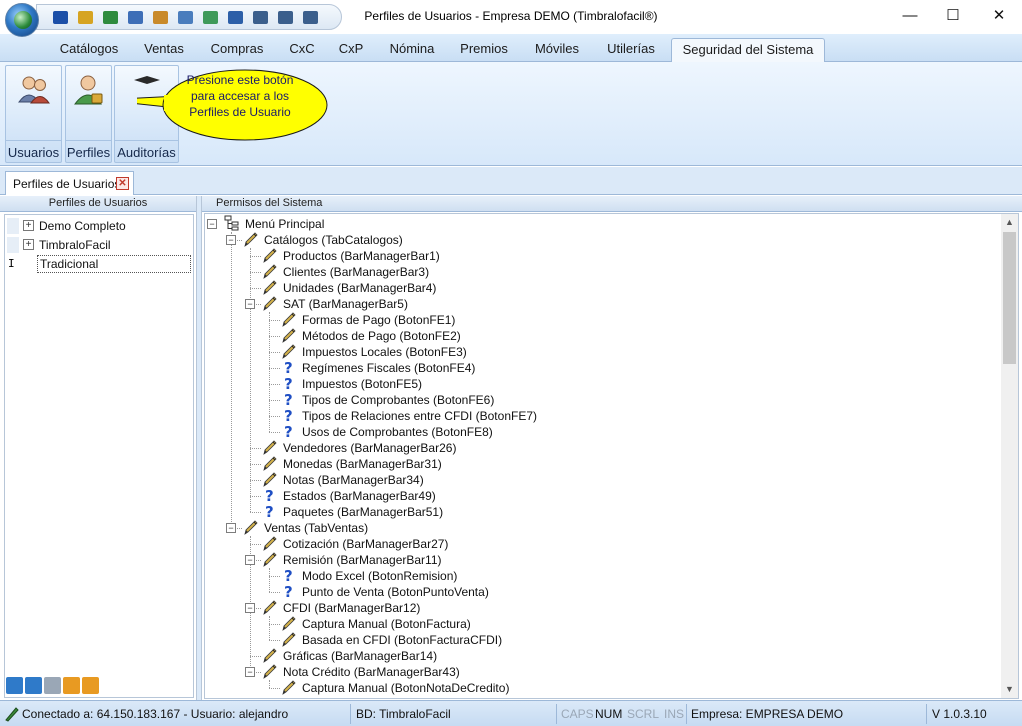 Image resolution: width=1022 pixels, height=726 pixels. I want to click on tab-moviles: Móviles, so click(557, 50).